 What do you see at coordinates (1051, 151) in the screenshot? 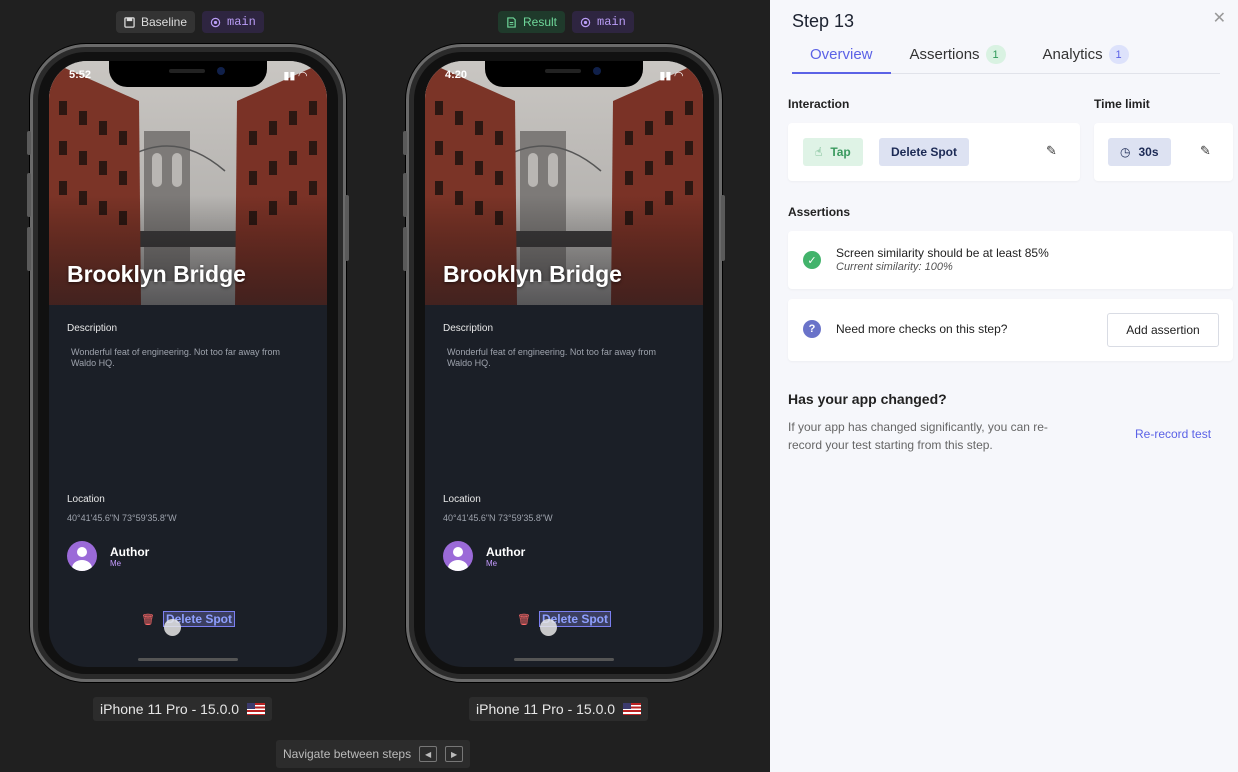
I see `edit-interaction-icon: ✎` at bounding box center [1051, 151].